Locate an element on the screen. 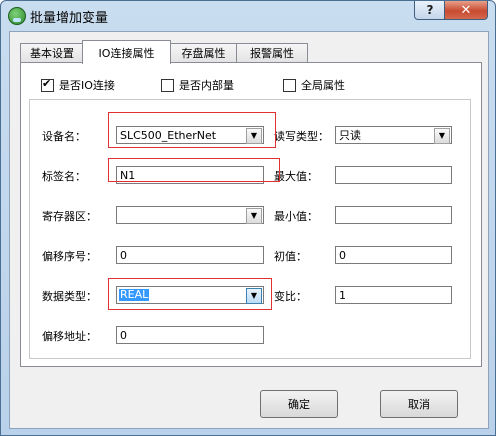 This screenshot has width=496, height=436. global-attr-checkbox: 全局属性 is located at coordinates (314, 85).